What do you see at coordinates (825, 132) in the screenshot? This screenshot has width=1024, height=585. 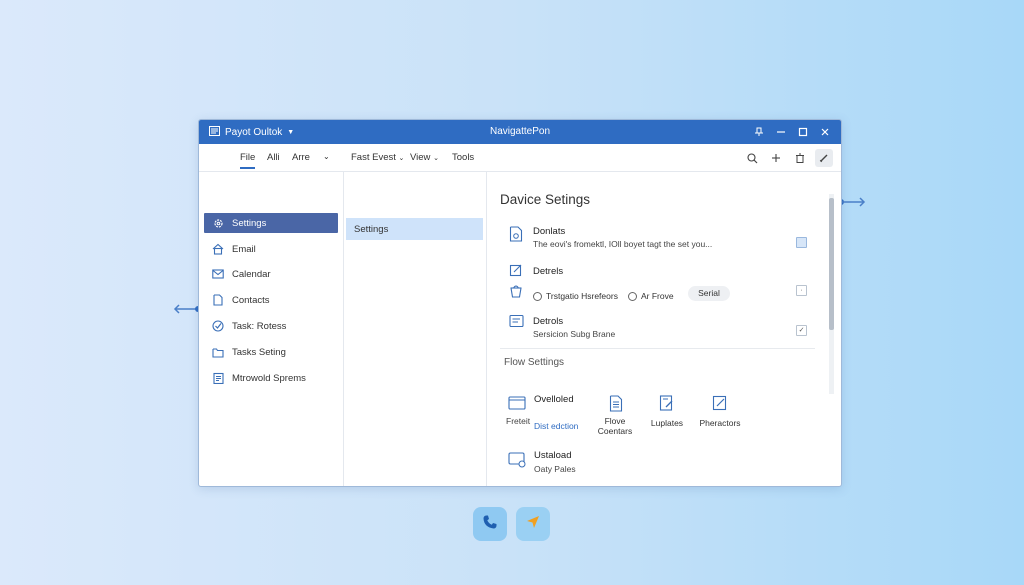 I see `close-button` at bounding box center [825, 132].